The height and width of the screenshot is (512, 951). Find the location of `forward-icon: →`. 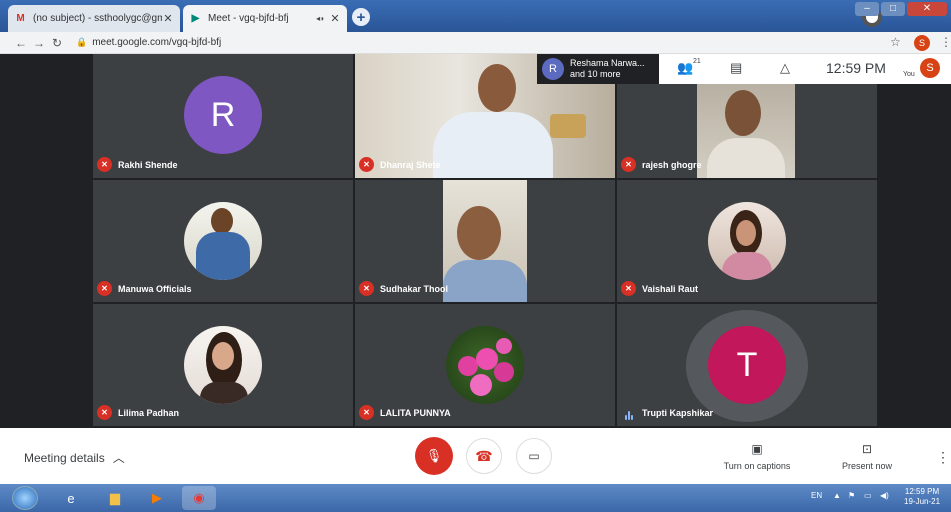

forward-icon: → is located at coordinates (39, 43).